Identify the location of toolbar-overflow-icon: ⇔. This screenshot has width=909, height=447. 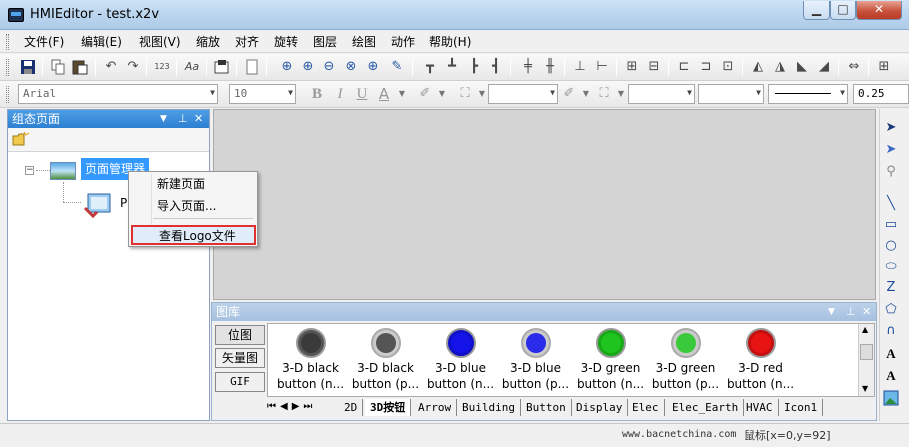
(854, 67).